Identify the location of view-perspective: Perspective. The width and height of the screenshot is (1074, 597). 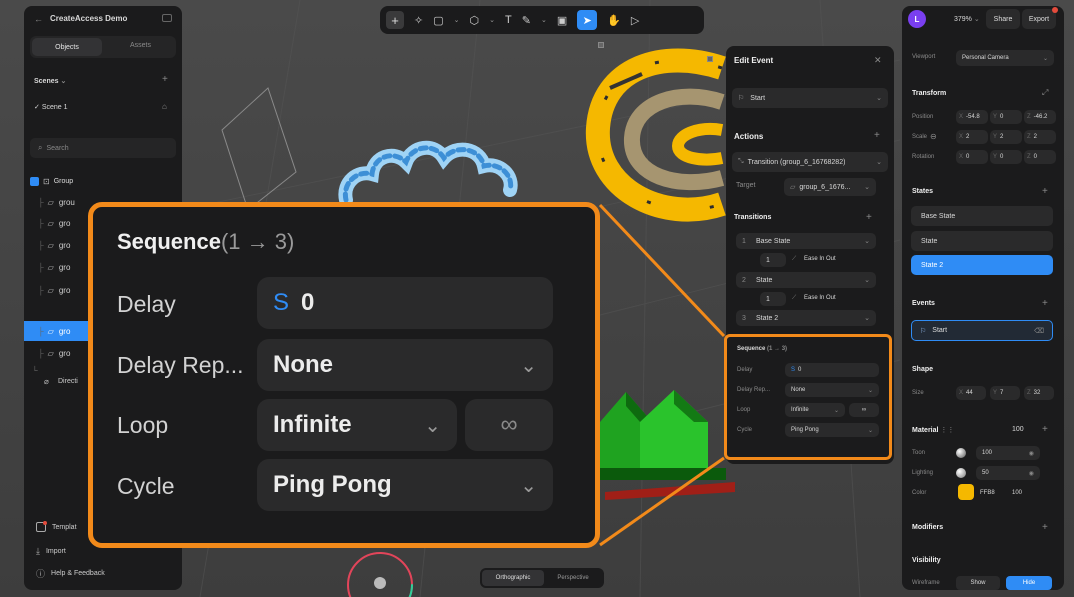
(573, 578).